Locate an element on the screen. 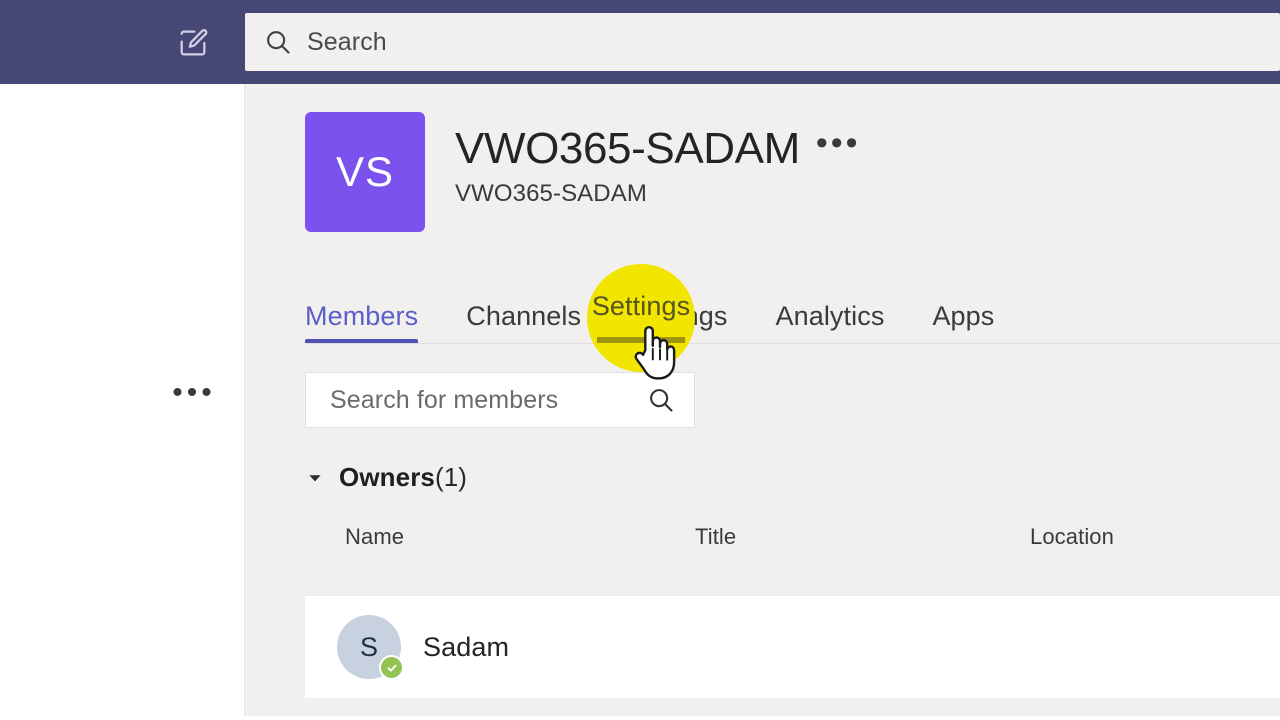 This screenshot has width=1280, height=720. column-header-location: Location is located at coordinates (1072, 536).